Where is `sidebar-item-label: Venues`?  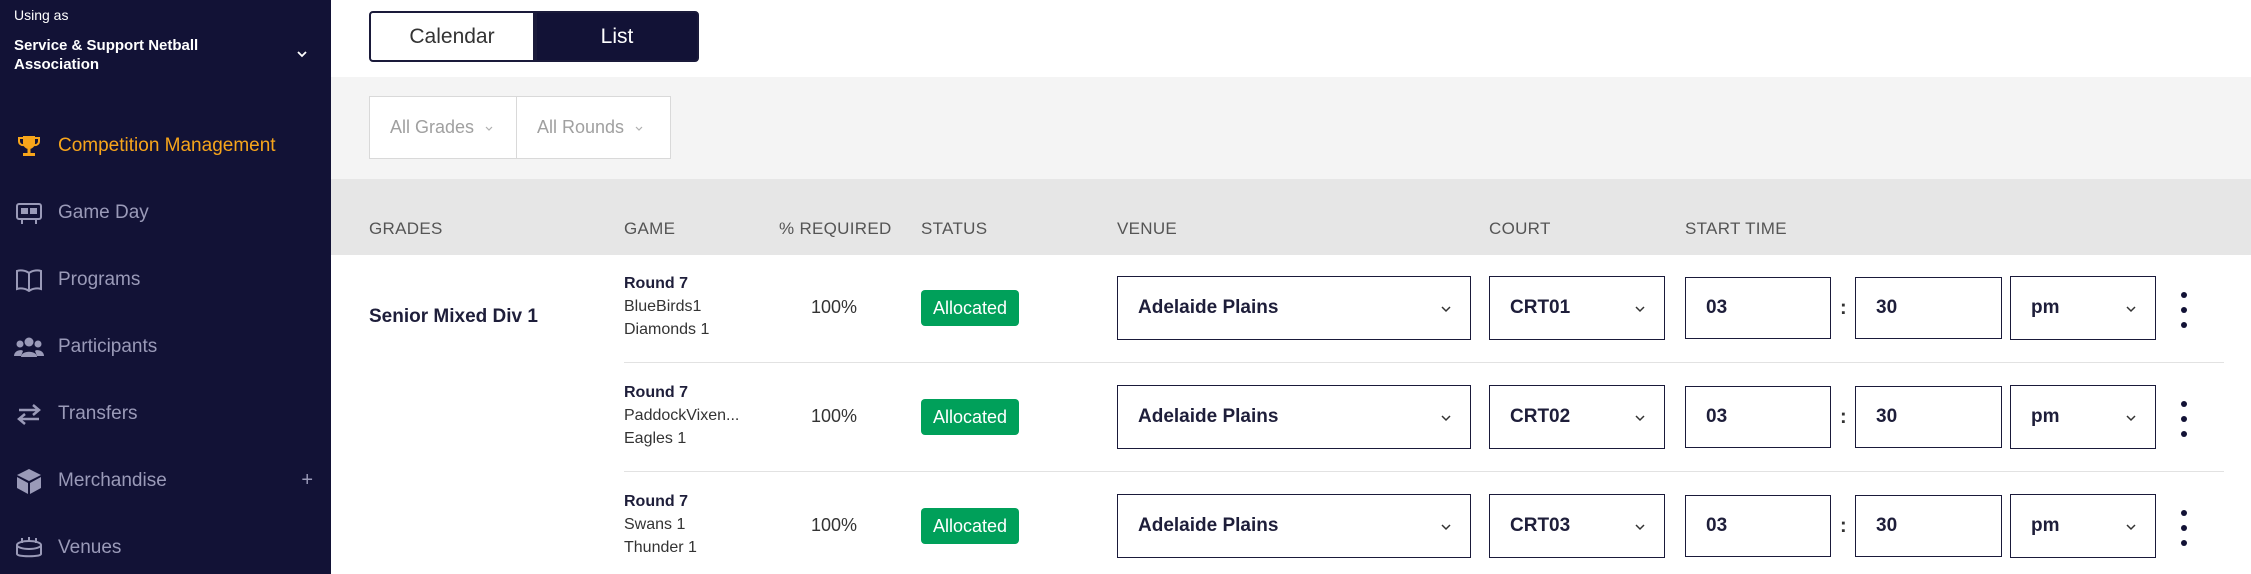
sidebar-item-label: Venues is located at coordinates (90, 547).